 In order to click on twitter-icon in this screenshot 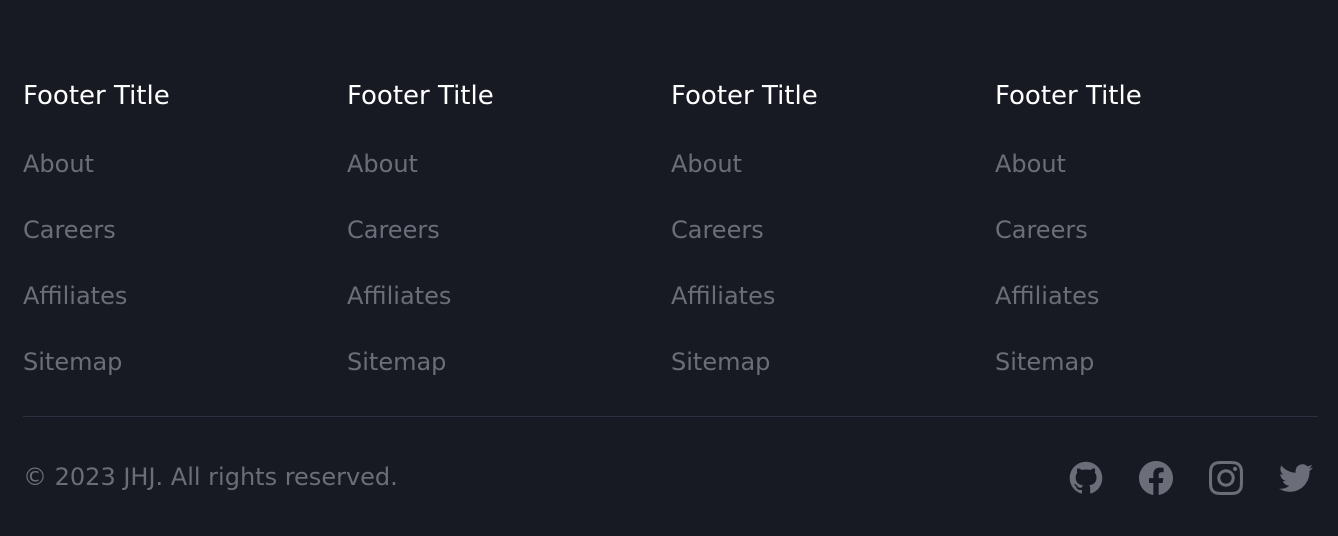, I will do `click(1296, 478)`.